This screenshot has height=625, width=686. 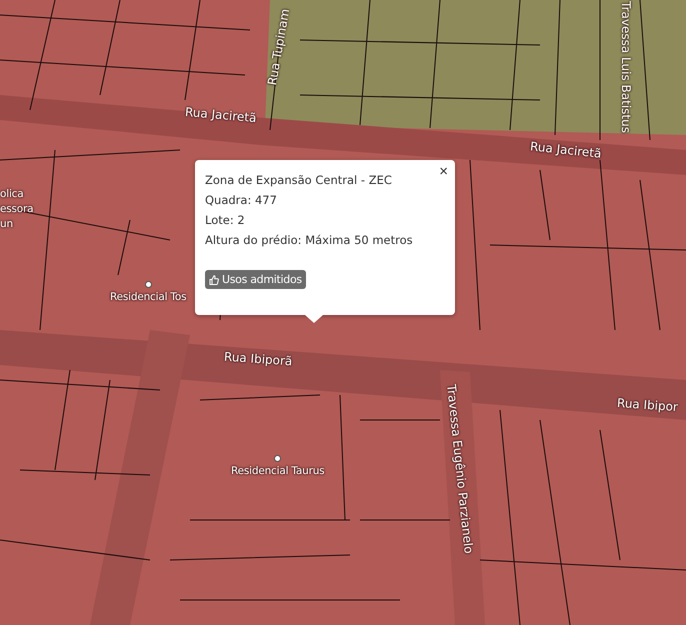 What do you see at coordinates (12, 194) in the screenshot?
I see `place-label: olica` at bounding box center [12, 194].